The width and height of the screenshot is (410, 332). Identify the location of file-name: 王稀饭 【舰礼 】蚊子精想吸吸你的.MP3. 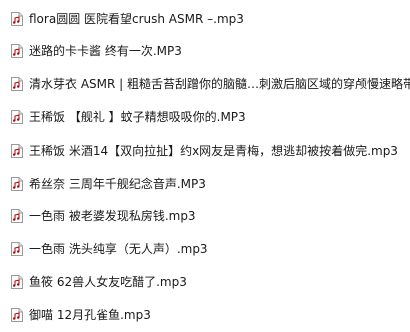
(137, 117).